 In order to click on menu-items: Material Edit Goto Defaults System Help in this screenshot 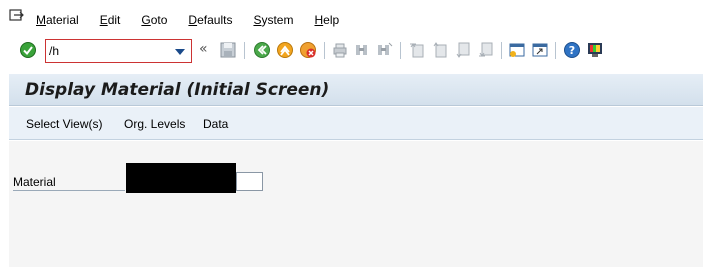, I will do `click(198, 20)`.